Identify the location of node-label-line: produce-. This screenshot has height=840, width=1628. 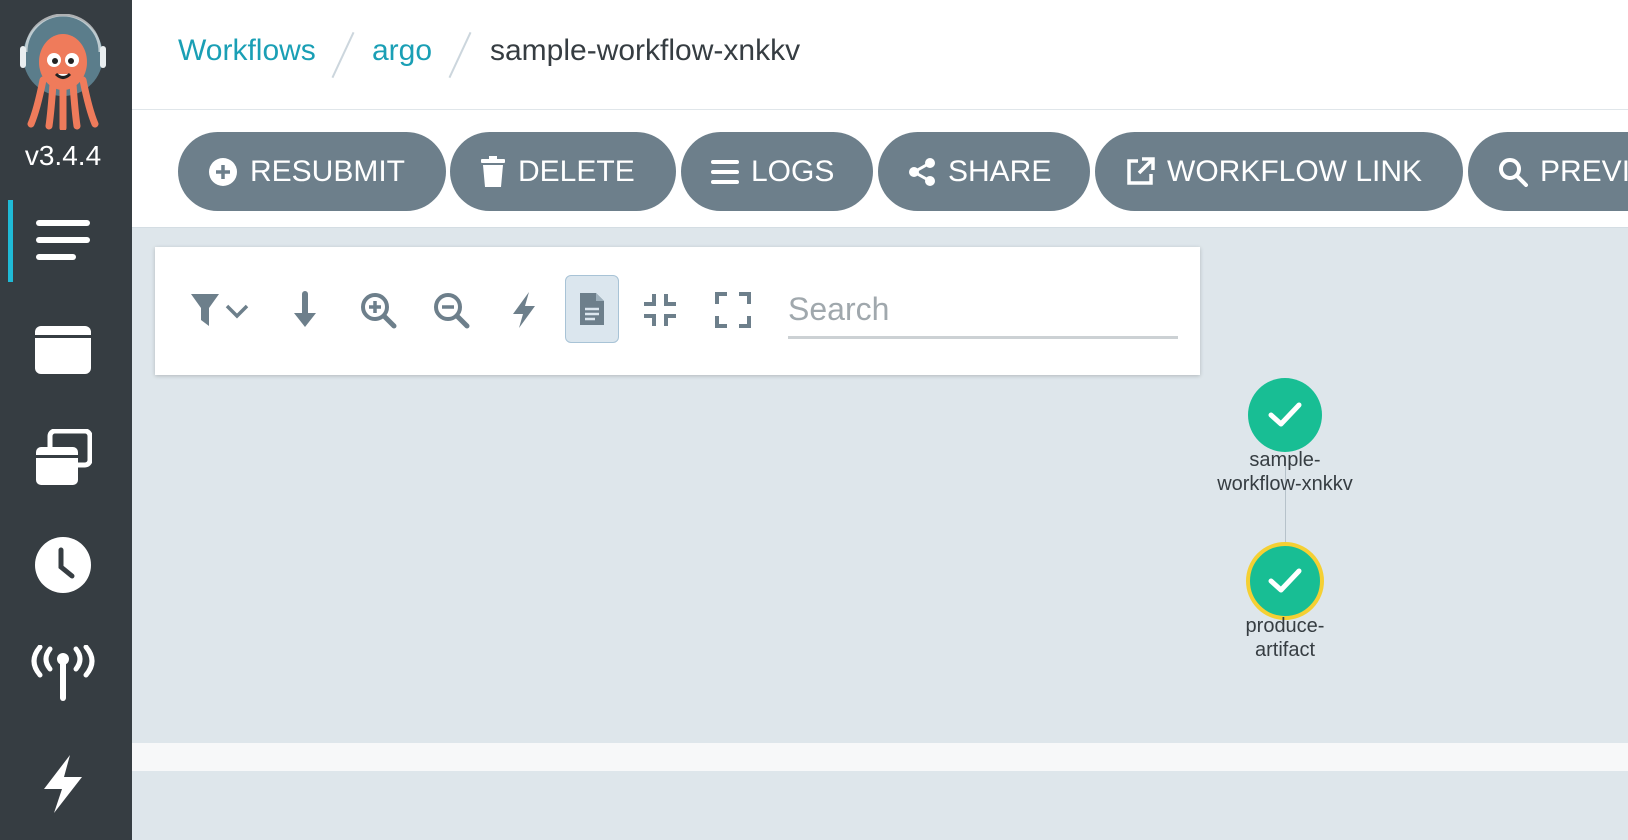
(1285, 626).